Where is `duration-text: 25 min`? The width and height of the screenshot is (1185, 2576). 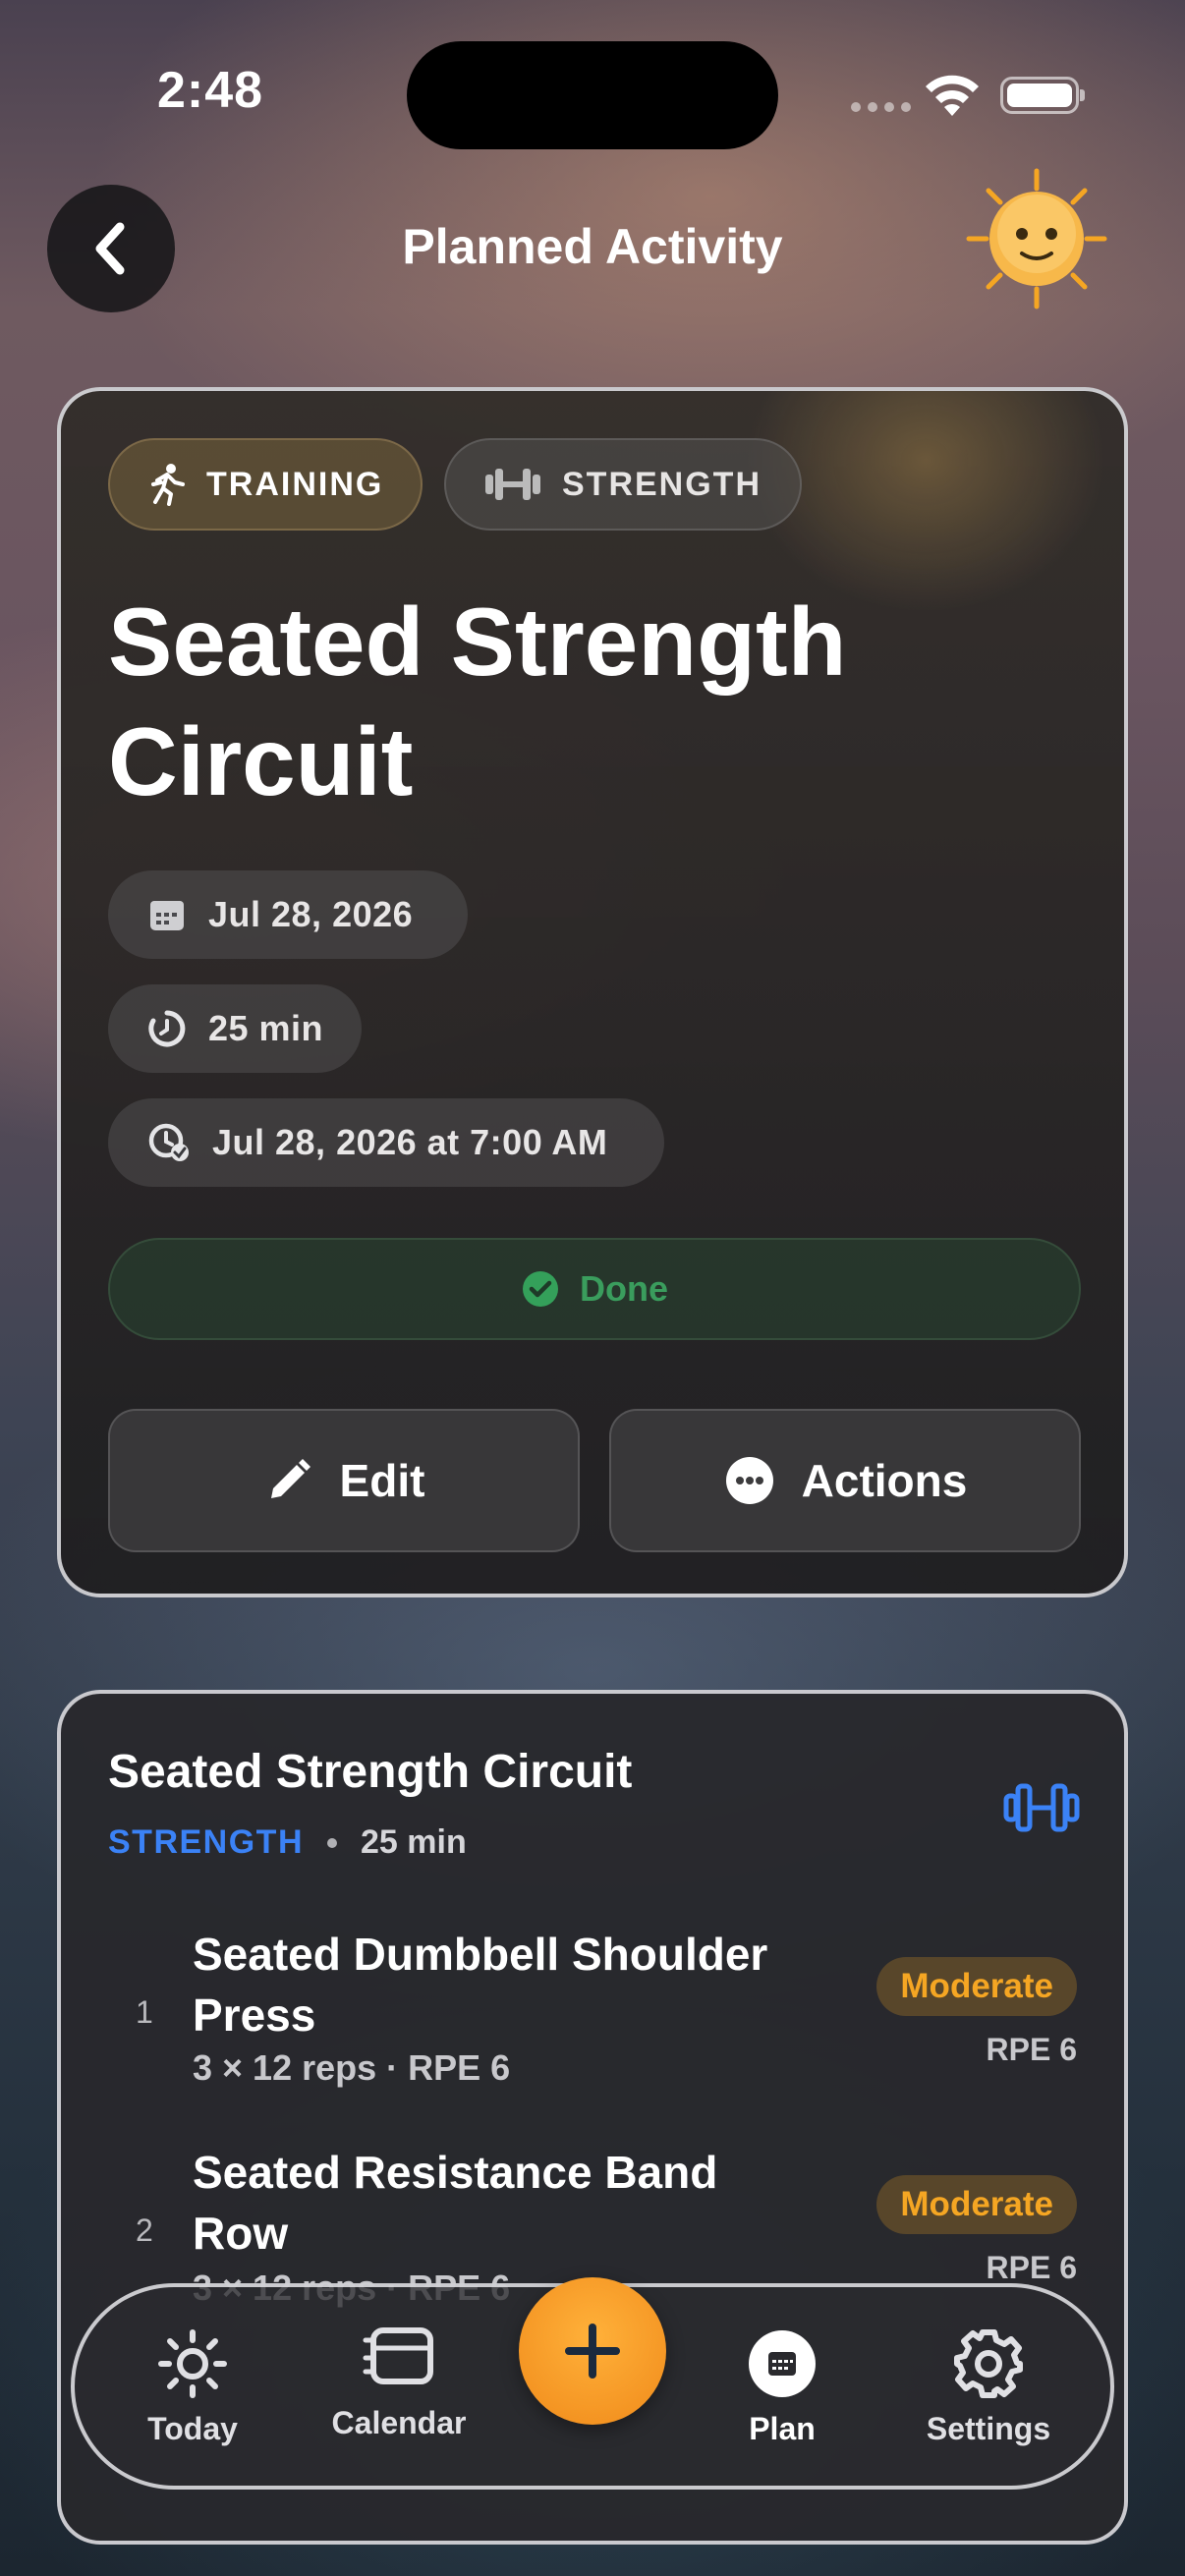
duration-text: 25 min is located at coordinates (266, 1028).